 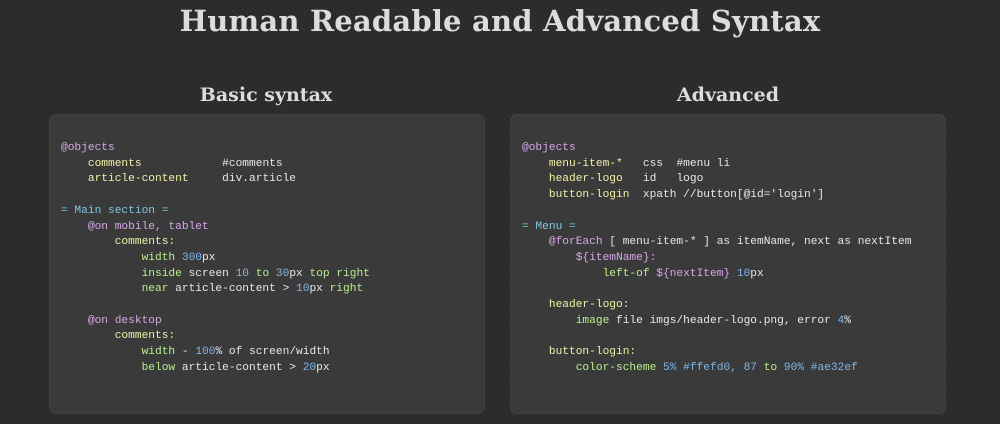 I want to click on code-token: article-content, so click(x=138, y=179).